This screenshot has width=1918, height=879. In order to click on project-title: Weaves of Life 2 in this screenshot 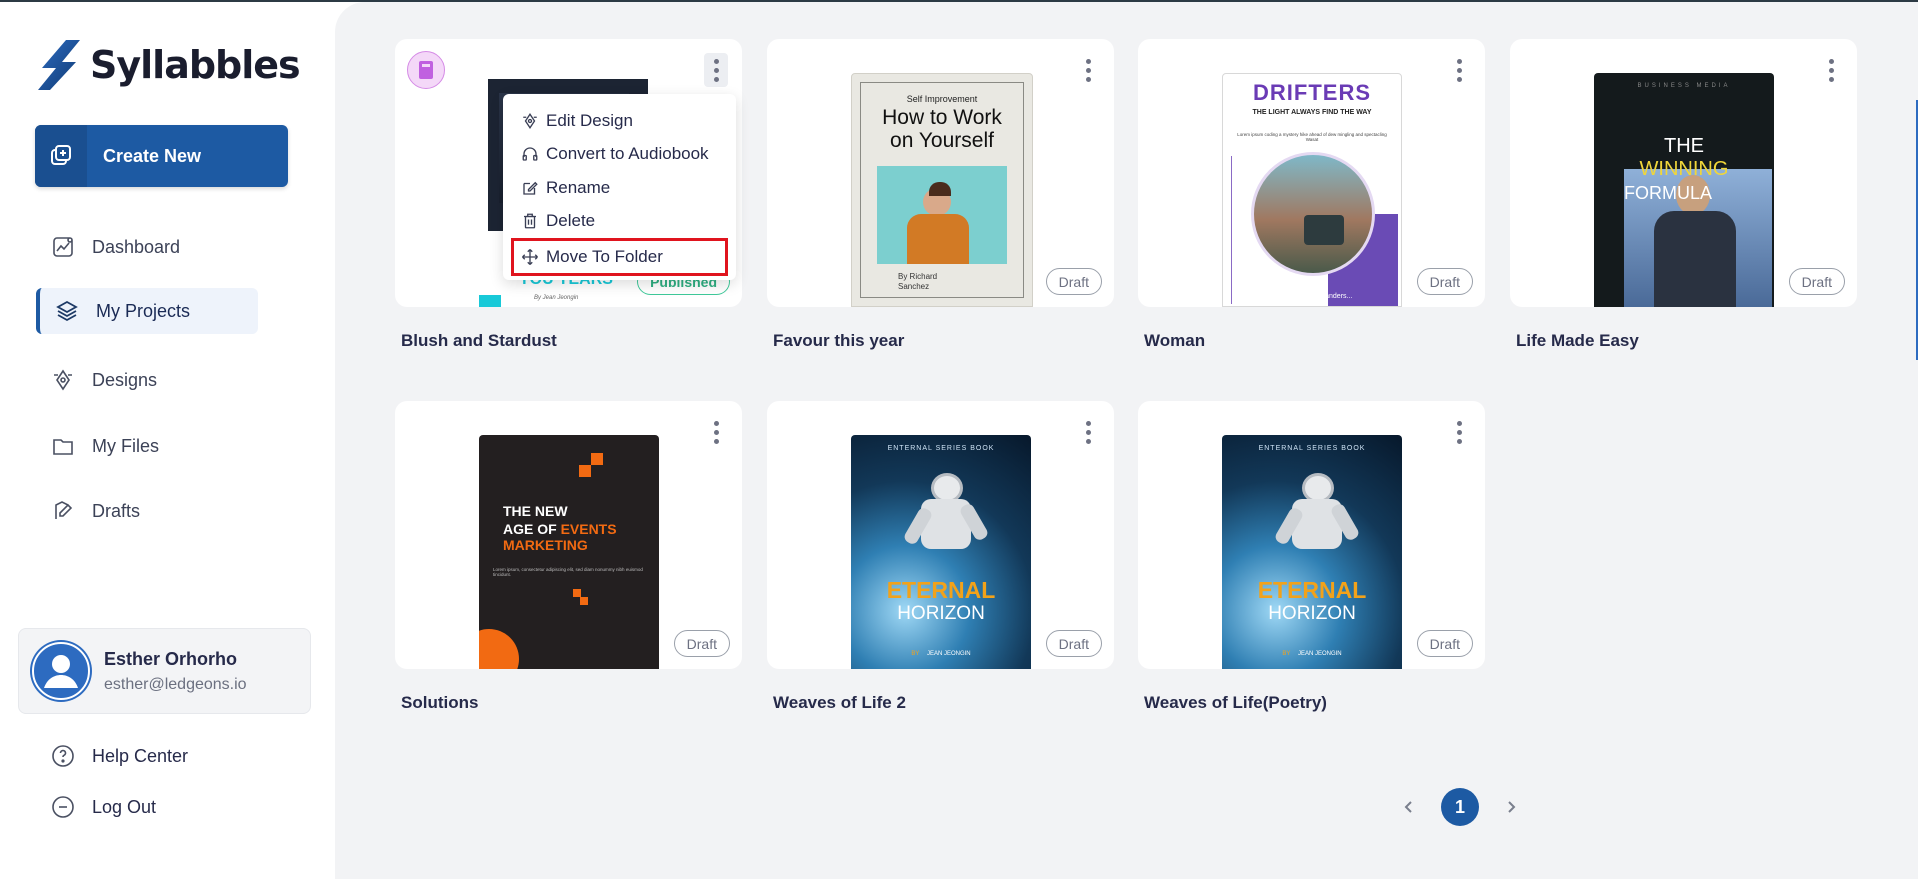, I will do `click(839, 703)`.